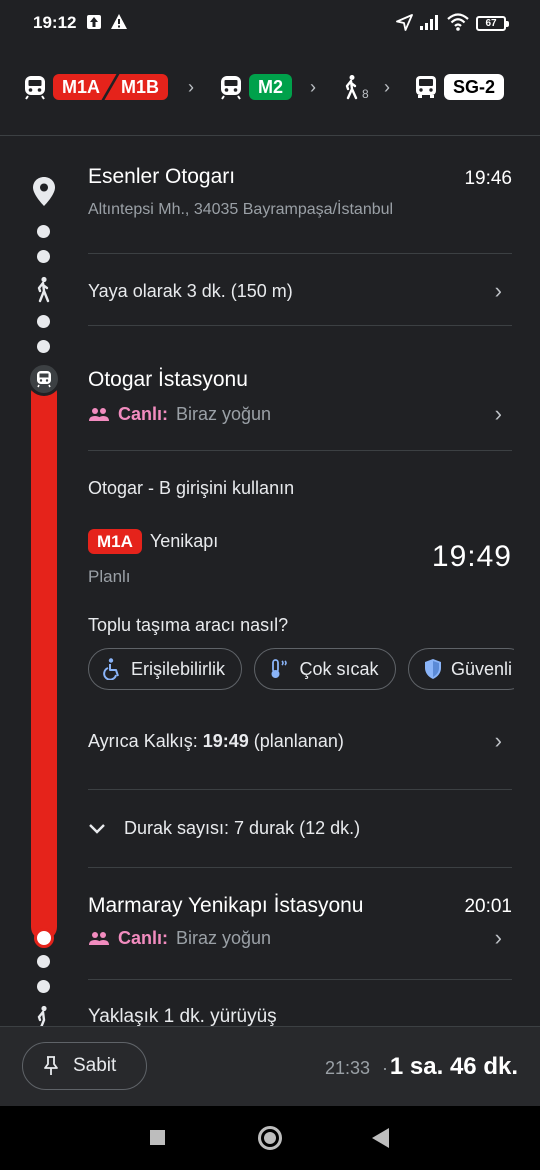 This screenshot has height=1170, width=540. What do you see at coordinates (300, 906) in the screenshot?
I see `destination-station-name: Marmaray Yenikapı İstasyonu` at bounding box center [300, 906].